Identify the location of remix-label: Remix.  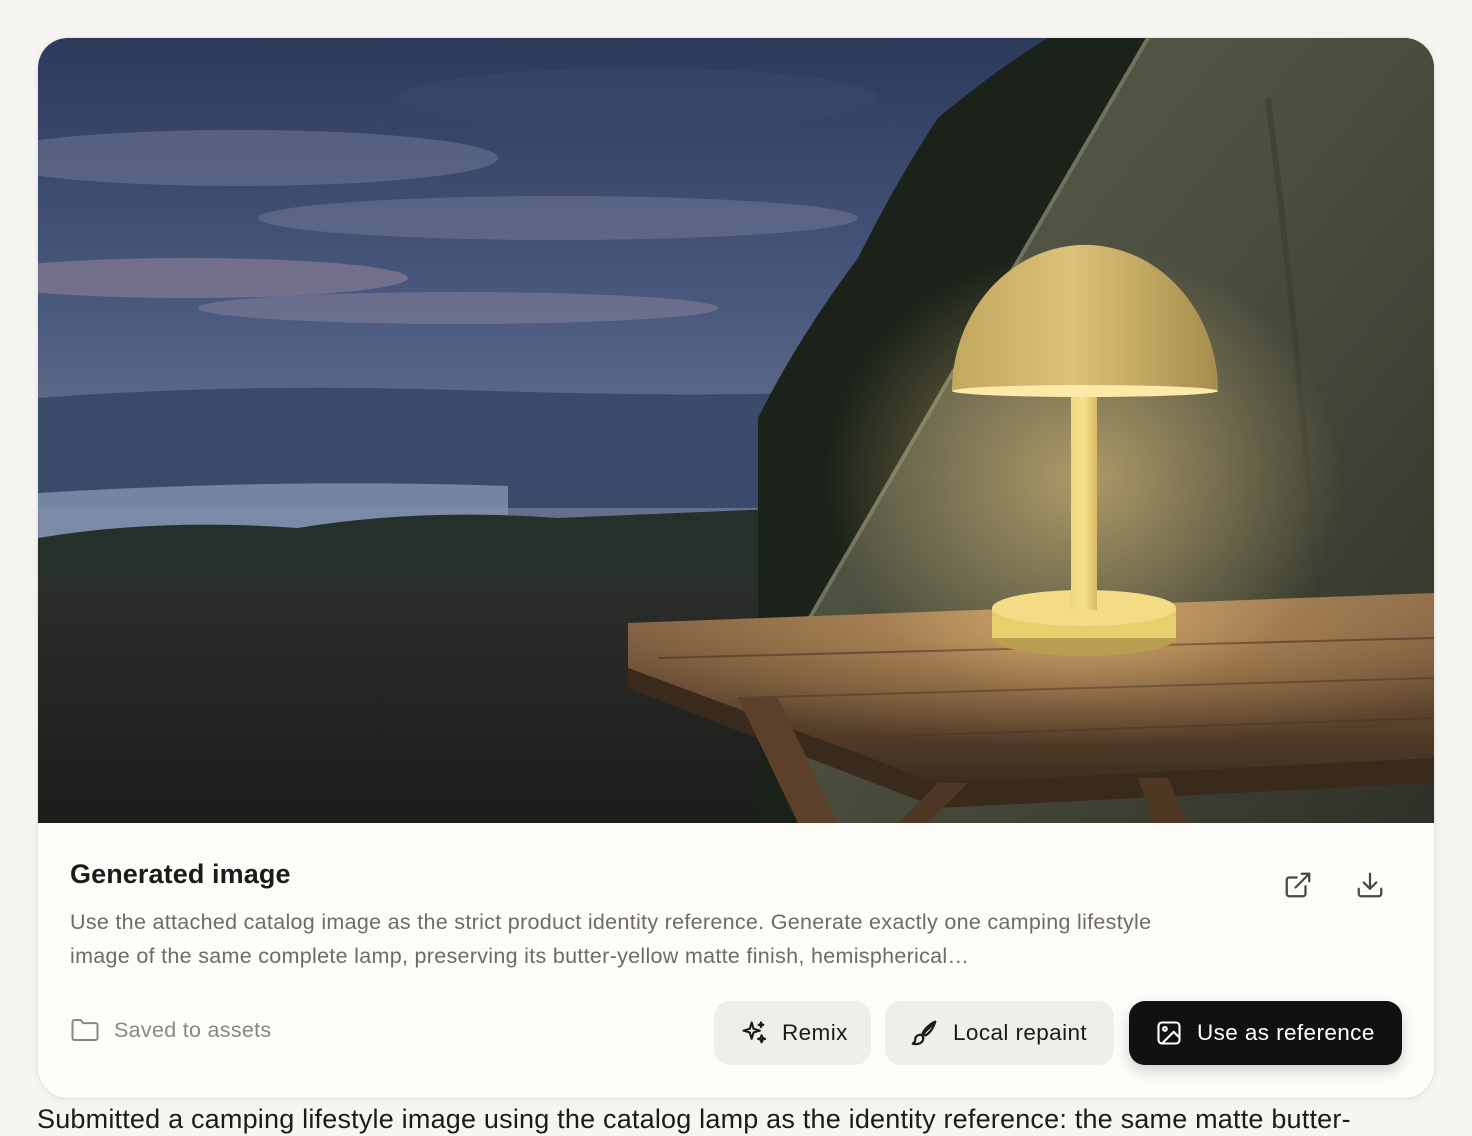
(815, 1032).